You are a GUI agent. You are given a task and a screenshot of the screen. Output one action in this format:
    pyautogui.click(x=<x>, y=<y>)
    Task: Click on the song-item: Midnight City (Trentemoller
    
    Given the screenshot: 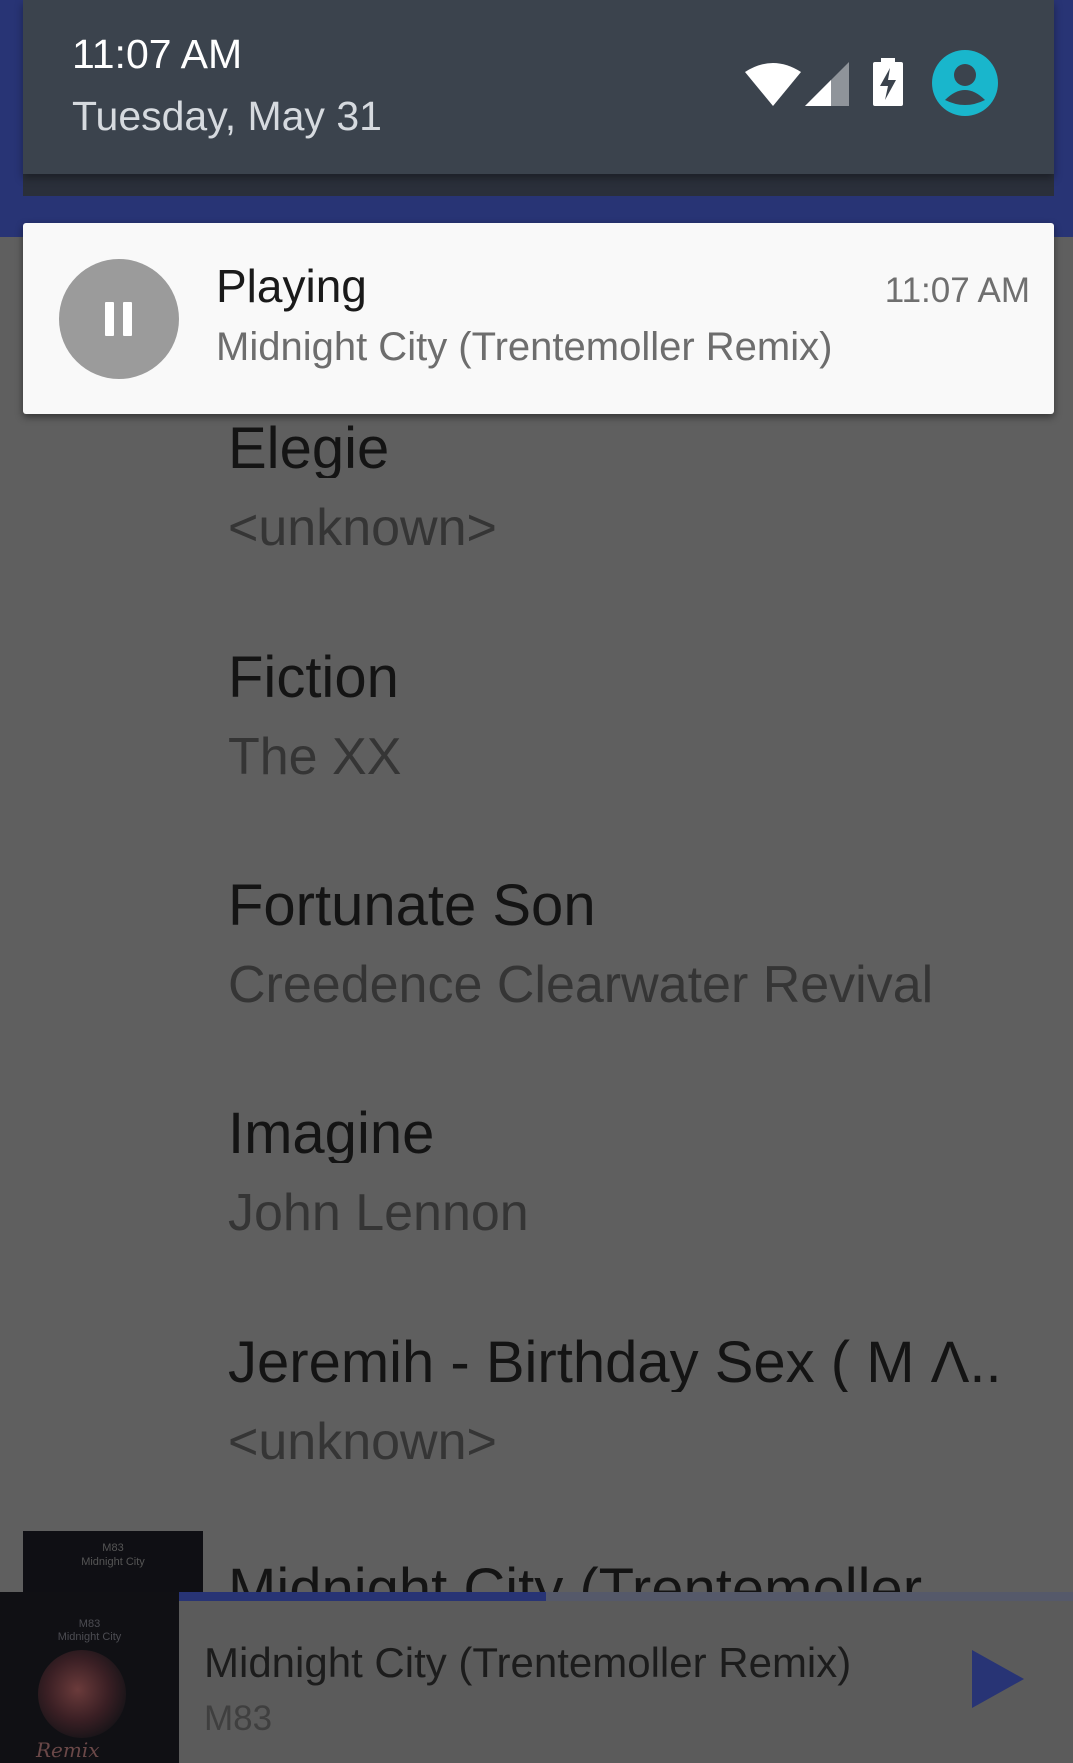 What is the action you would take?
    pyautogui.click(x=638, y=1576)
    